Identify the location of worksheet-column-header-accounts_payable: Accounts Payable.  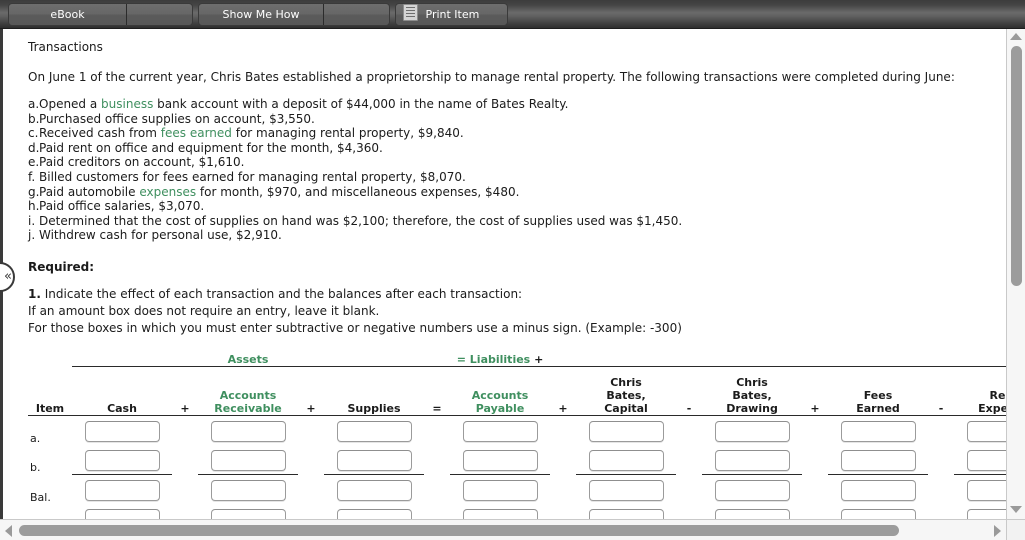
(500, 391).